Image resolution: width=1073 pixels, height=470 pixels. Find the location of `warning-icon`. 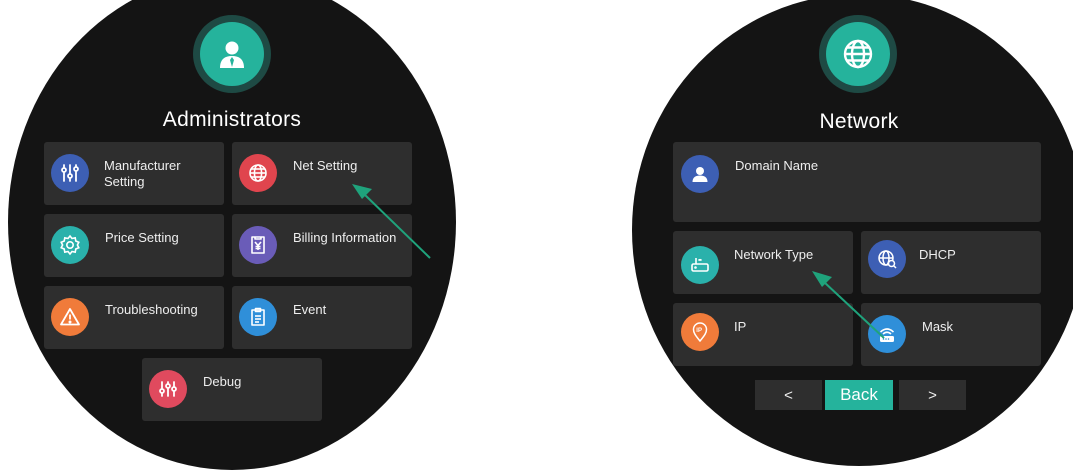

warning-icon is located at coordinates (70, 317).